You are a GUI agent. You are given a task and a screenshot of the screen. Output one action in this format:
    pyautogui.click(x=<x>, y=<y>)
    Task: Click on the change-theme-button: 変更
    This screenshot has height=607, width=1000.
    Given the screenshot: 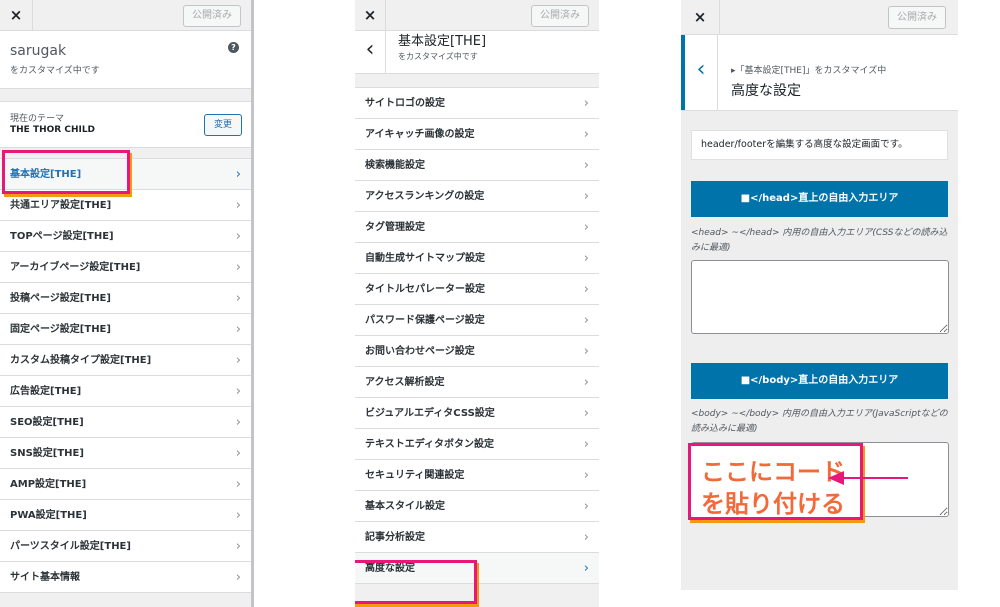 What is the action you would take?
    pyautogui.click(x=222, y=125)
    